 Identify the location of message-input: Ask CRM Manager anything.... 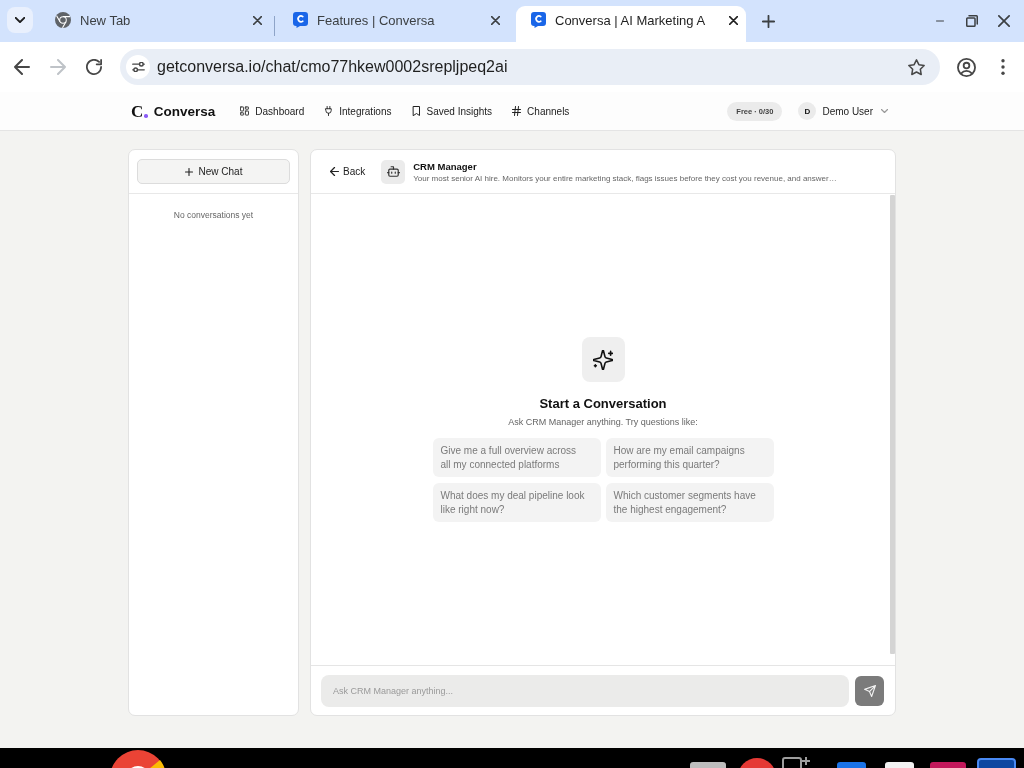
(585, 690).